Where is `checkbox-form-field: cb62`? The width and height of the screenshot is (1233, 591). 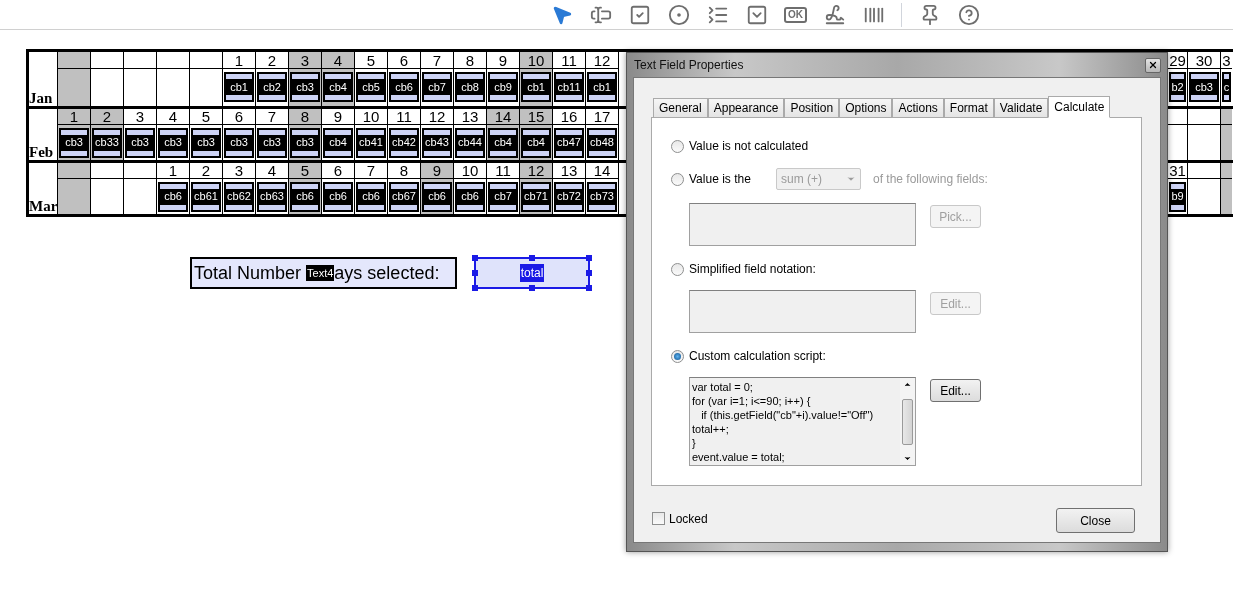 checkbox-form-field: cb62 is located at coordinates (239, 196).